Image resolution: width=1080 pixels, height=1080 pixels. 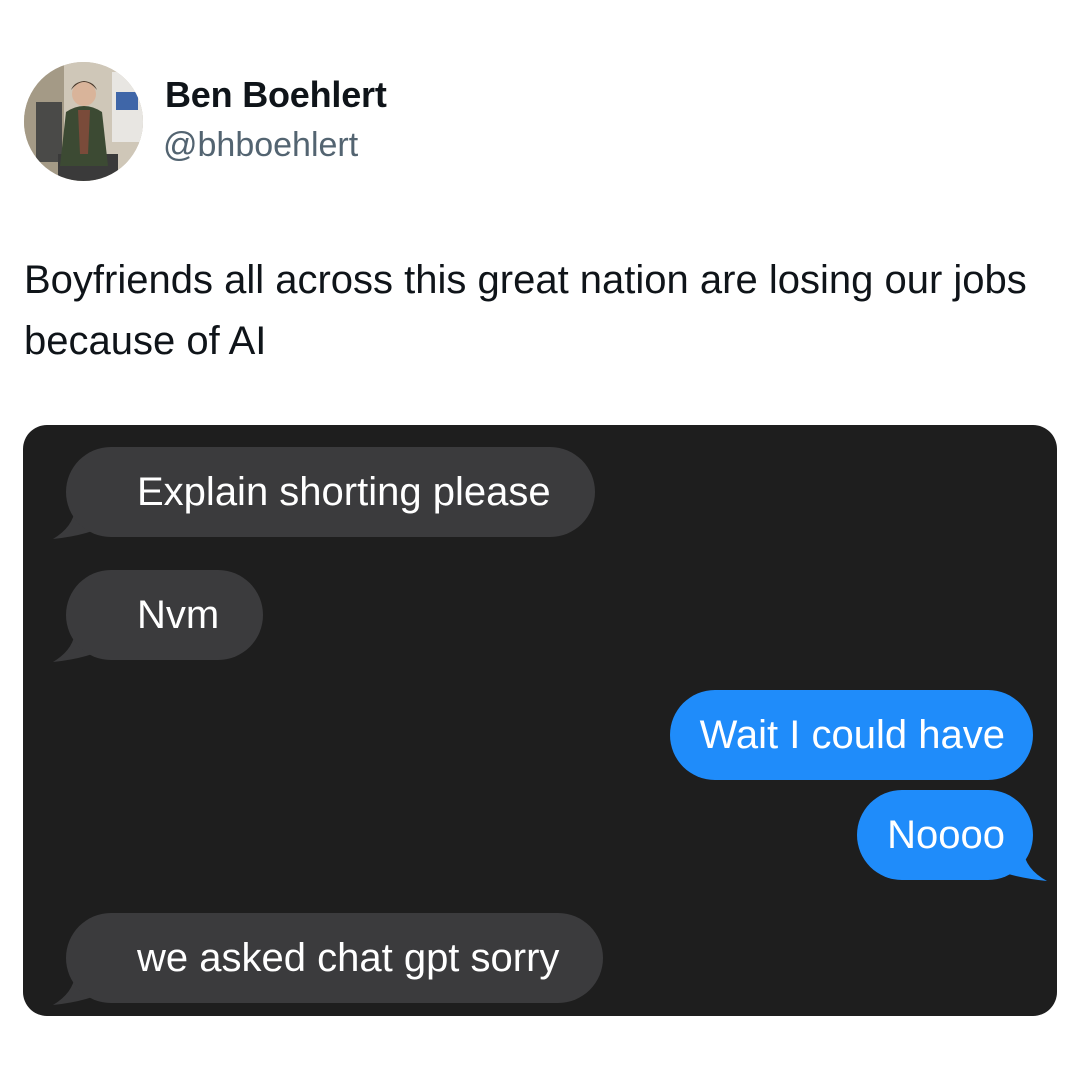 What do you see at coordinates (260, 145) in the screenshot?
I see `author-handle: @bhboehlert` at bounding box center [260, 145].